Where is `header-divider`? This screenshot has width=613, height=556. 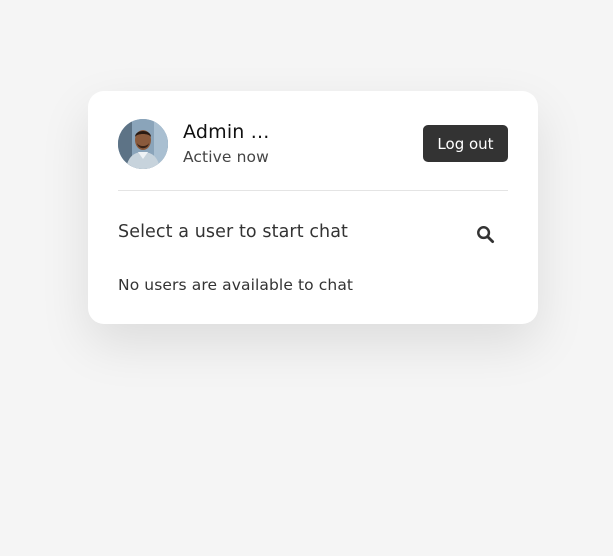
header-divider is located at coordinates (313, 190).